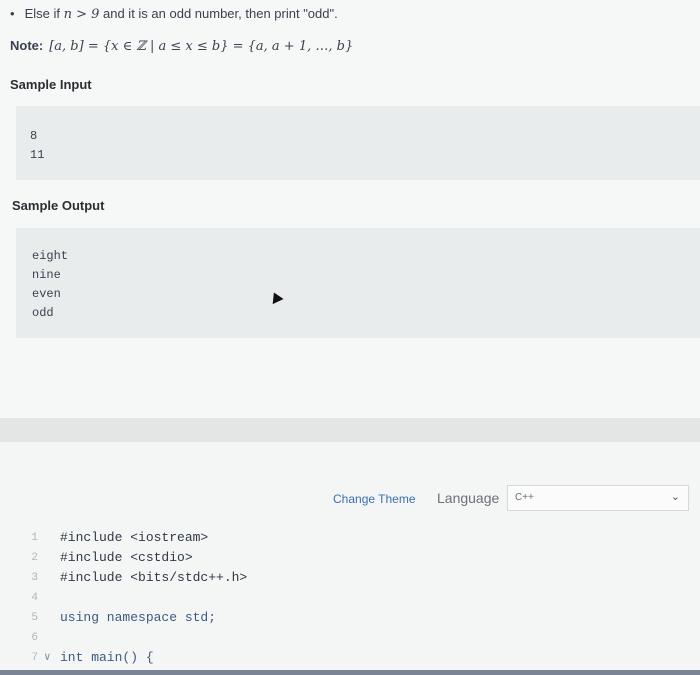  What do you see at coordinates (34, 136) in the screenshot?
I see `sample-input-line: 8` at bounding box center [34, 136].